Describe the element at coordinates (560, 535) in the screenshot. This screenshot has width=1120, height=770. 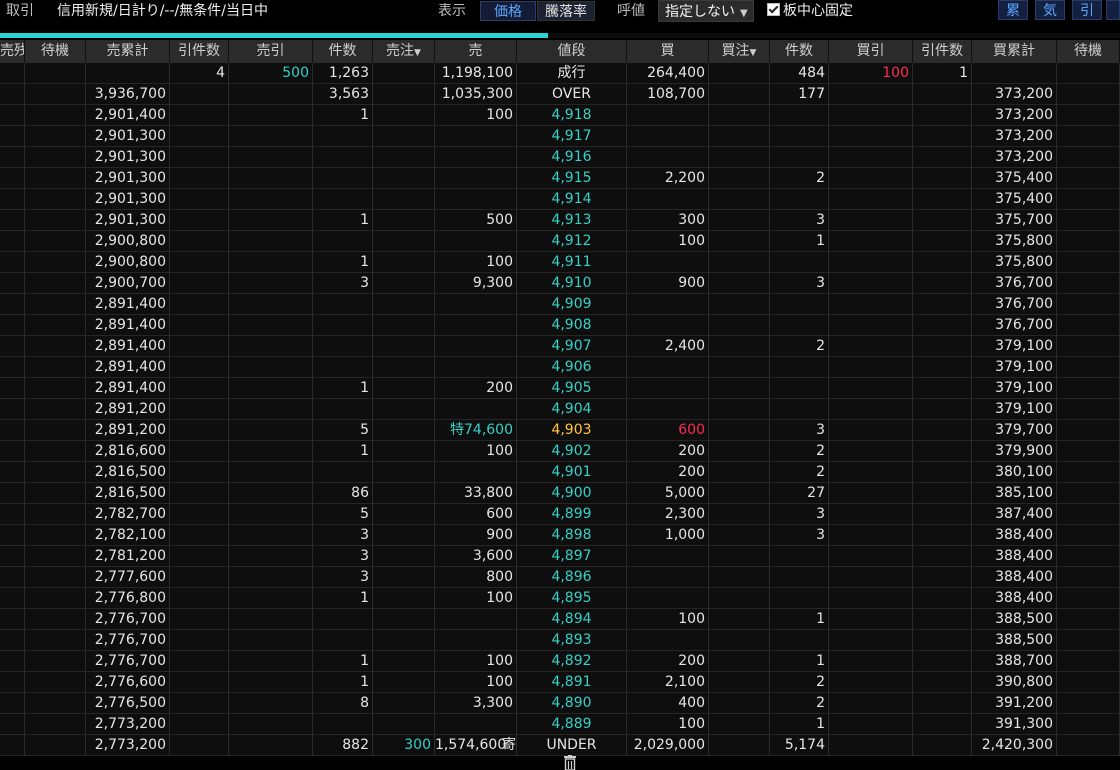
I see `price-level-row: 2,782,100 3 900 4,898 1,000 3 388,400` at that location.